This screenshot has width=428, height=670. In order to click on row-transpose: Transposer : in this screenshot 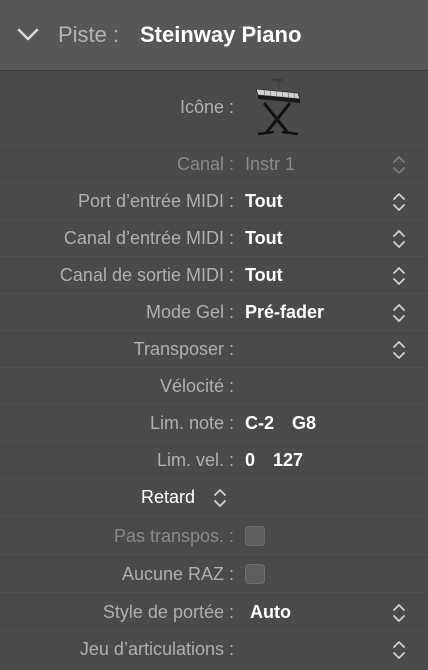, I will do `click(214, 349)`.